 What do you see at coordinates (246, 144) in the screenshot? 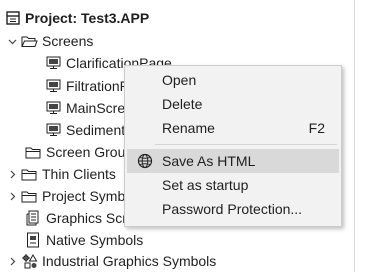
I see `menu-separator` at bounding box center [246, 144].